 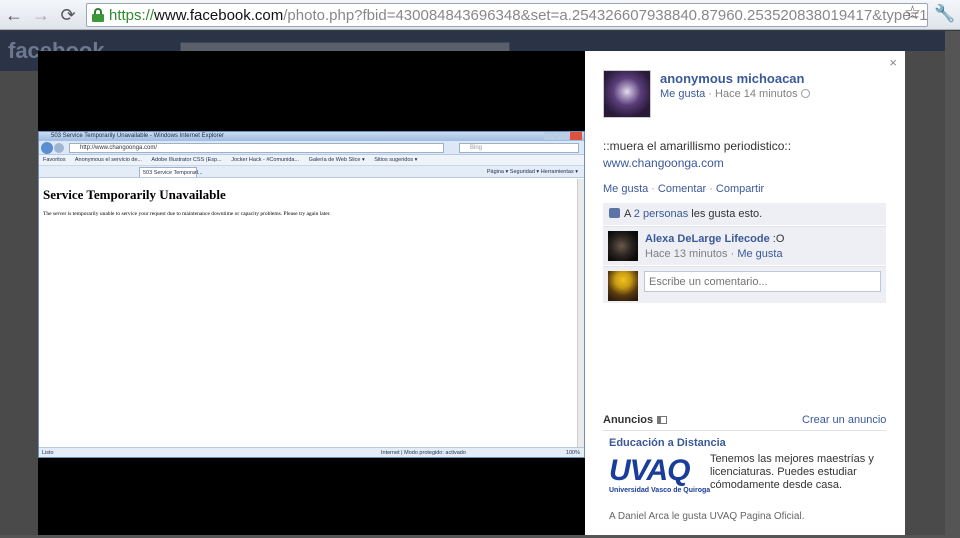 I want to click on ie-address-bar: http://www.changoonga.com/ Bing, so click(x=311, y=148).